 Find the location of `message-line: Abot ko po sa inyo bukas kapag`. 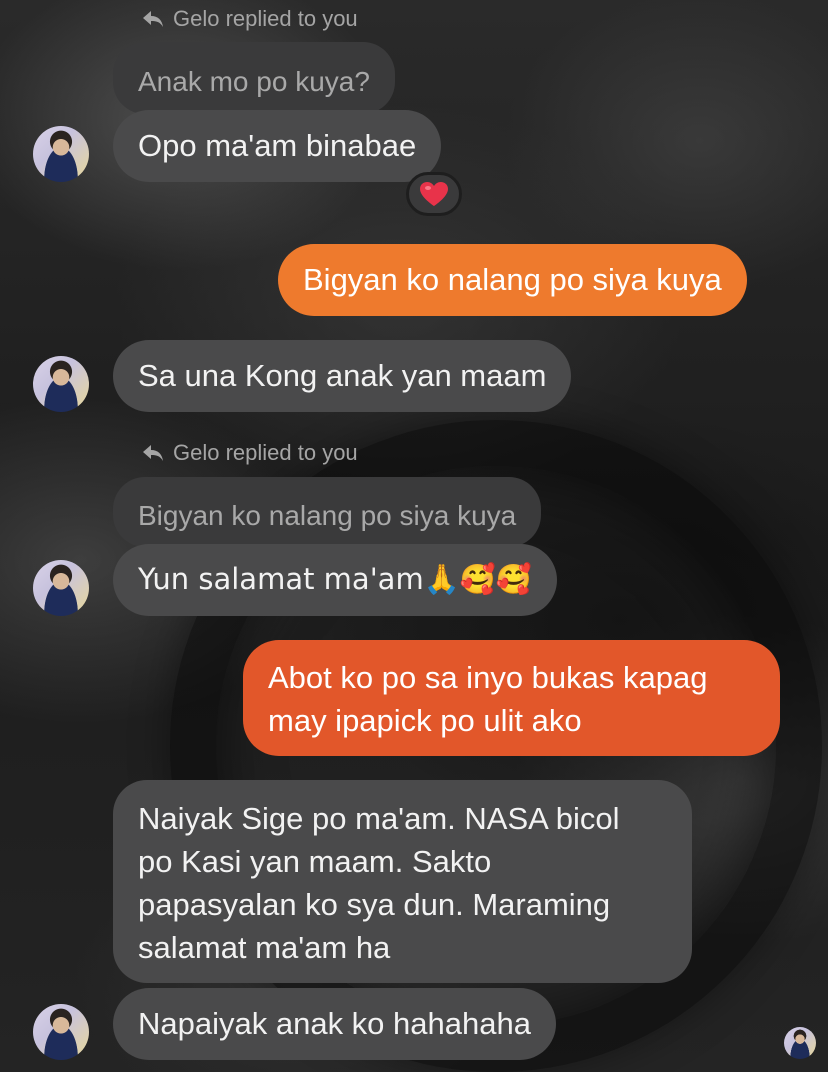

message-line: Abot ko po sa inyo bukas kapag is located at coordinates (488, 677).